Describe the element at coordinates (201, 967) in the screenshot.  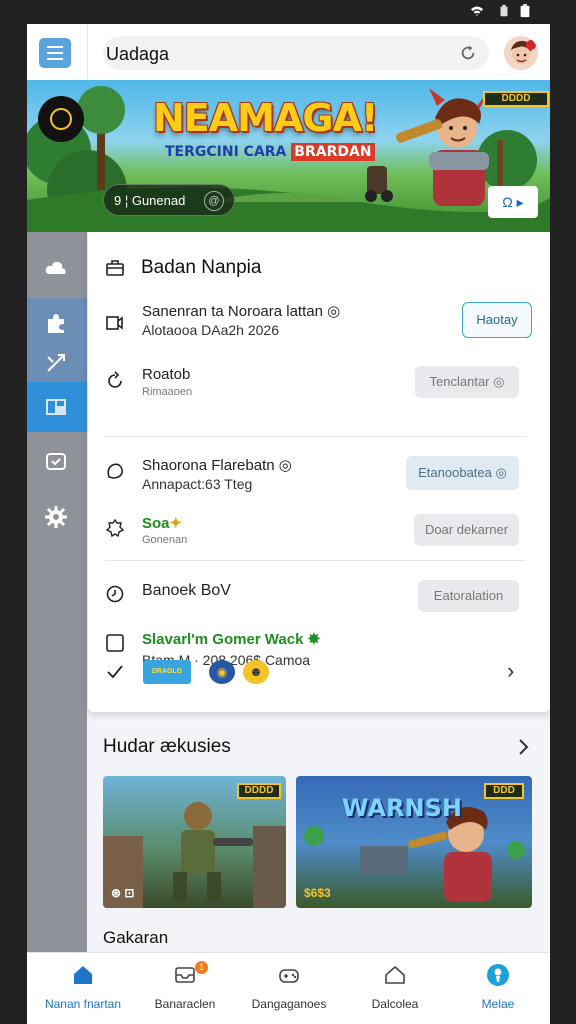
I see `notification-badge: 1` at that location.